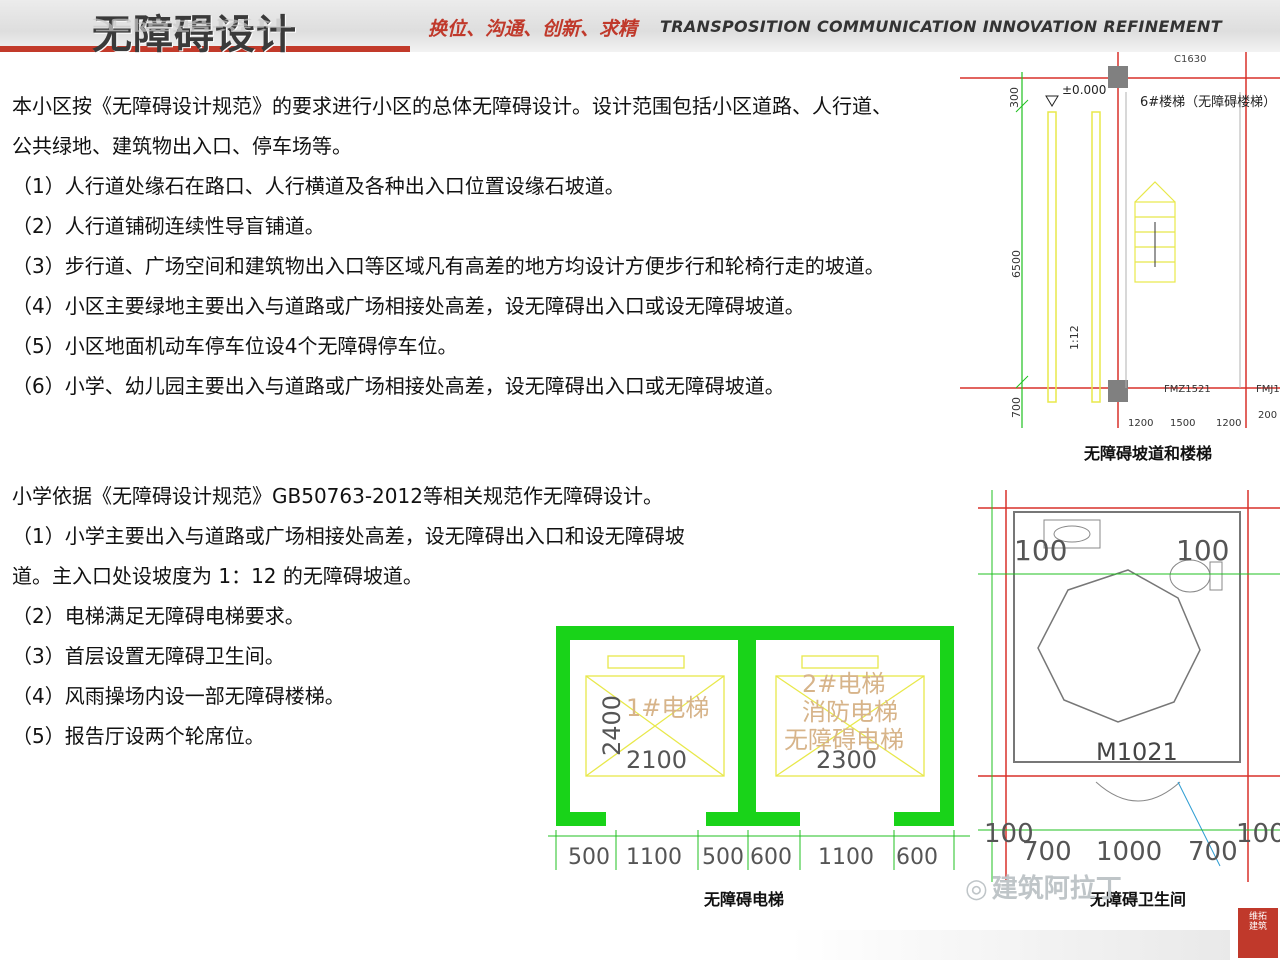 The image size is (1280, 960). I want to click on section1-line: （1）人行道处缘石在路口、人行横道及各种出入口位置设缘石坡道。, so click(318, 186).